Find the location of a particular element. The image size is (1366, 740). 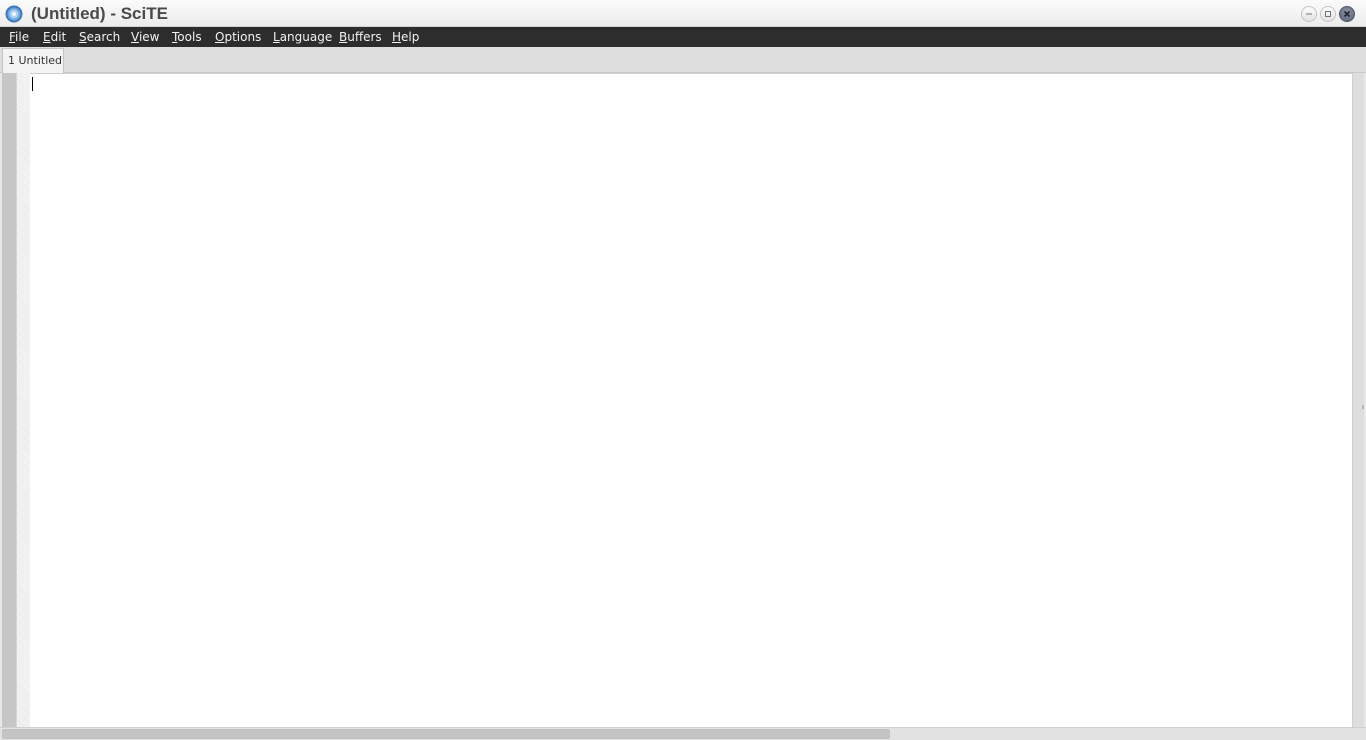

maximize-icon is located at coordinates (1328, 14).